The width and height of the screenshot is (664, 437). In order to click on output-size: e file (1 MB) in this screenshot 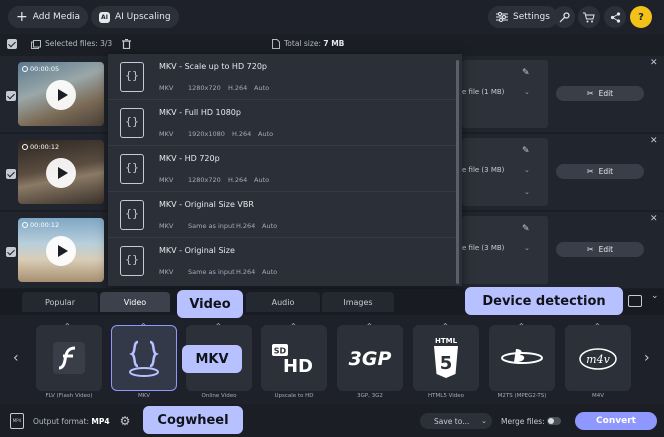, I will do `click(483, 92)`.